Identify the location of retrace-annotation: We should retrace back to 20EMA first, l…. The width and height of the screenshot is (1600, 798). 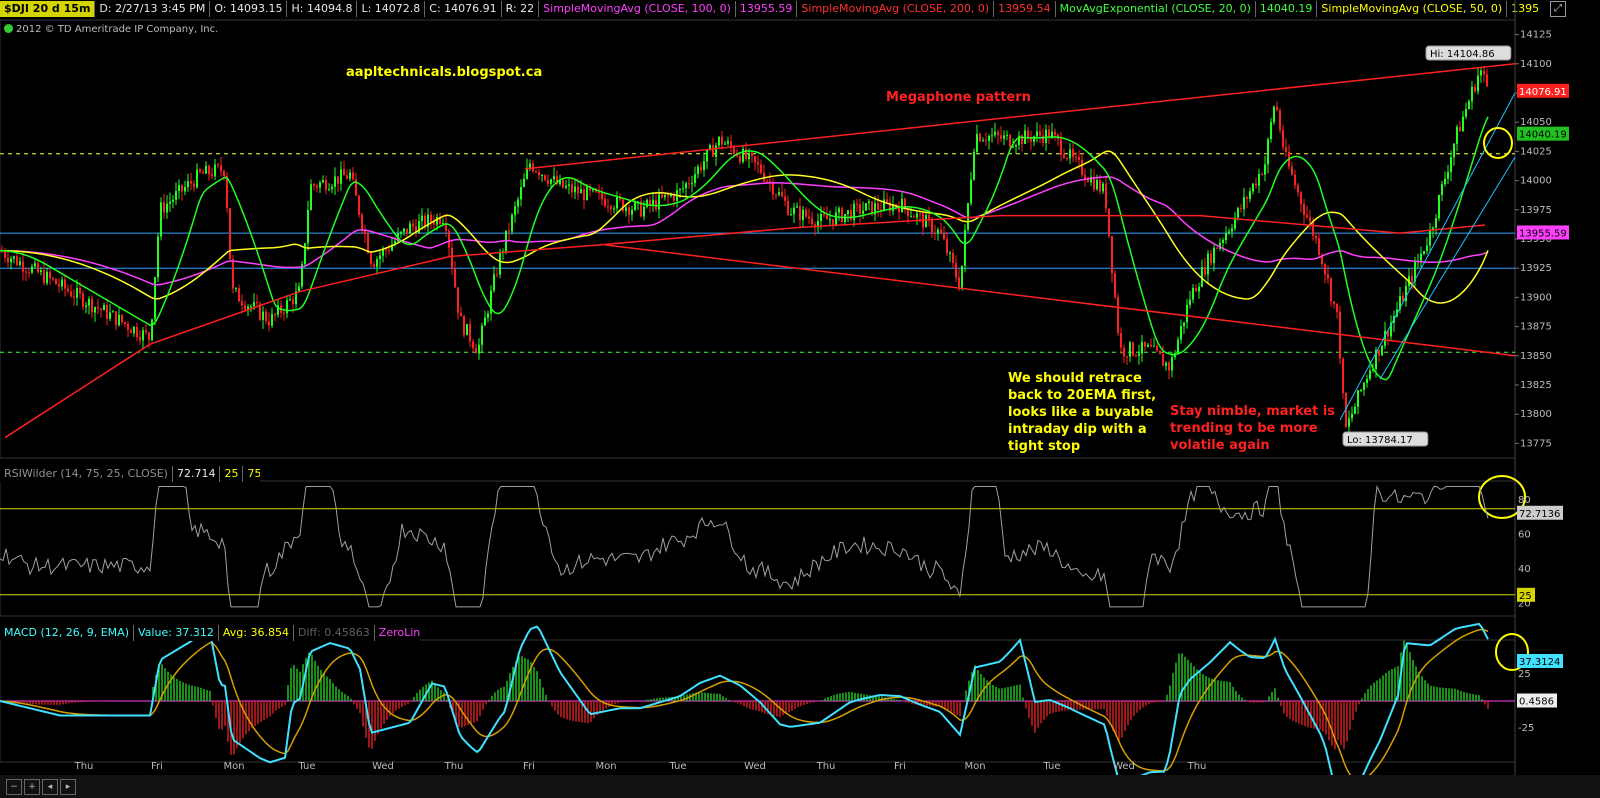
(1082, 412).